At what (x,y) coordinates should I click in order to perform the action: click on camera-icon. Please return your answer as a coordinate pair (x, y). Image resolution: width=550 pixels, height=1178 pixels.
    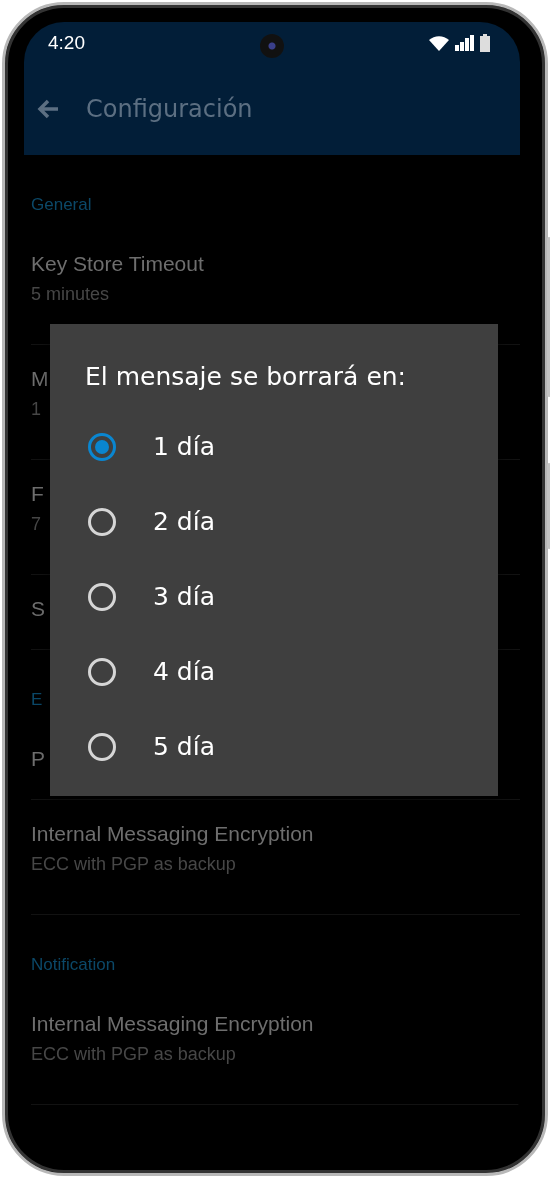
    Looking at the image, I should click on (272, 46).